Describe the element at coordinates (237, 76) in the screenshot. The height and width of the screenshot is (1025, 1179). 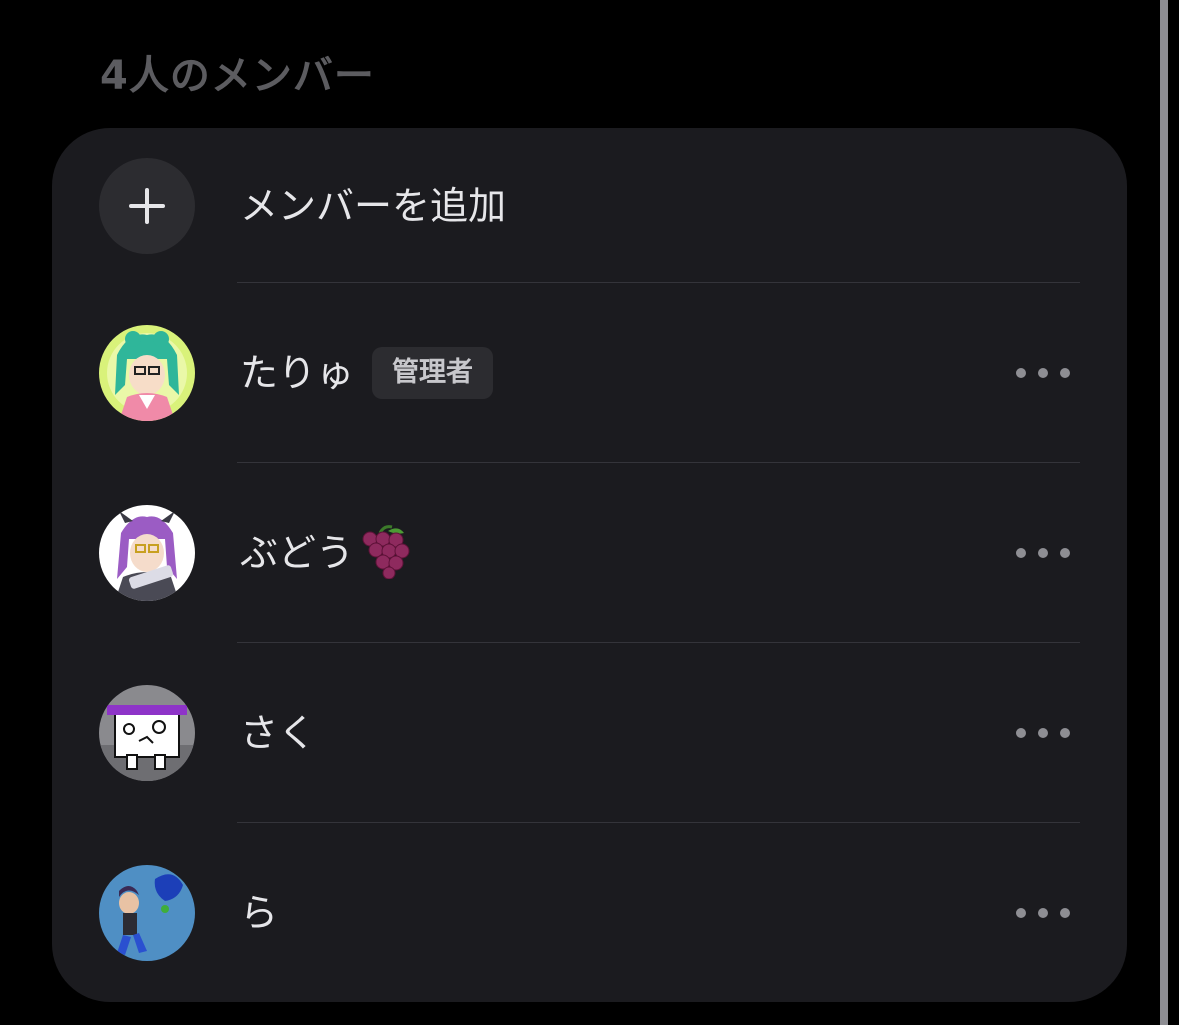
I see `members-section-title: 4人のメンバー` at that location.